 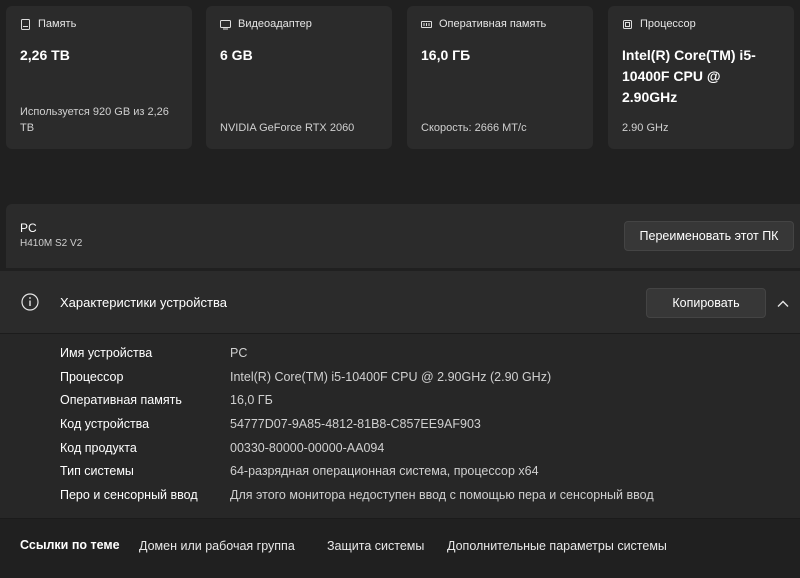 What do you see at coordinates (105, 424) in the screenshot?
I see `spec-key: Код устройства` at bounding box center [105, 424].